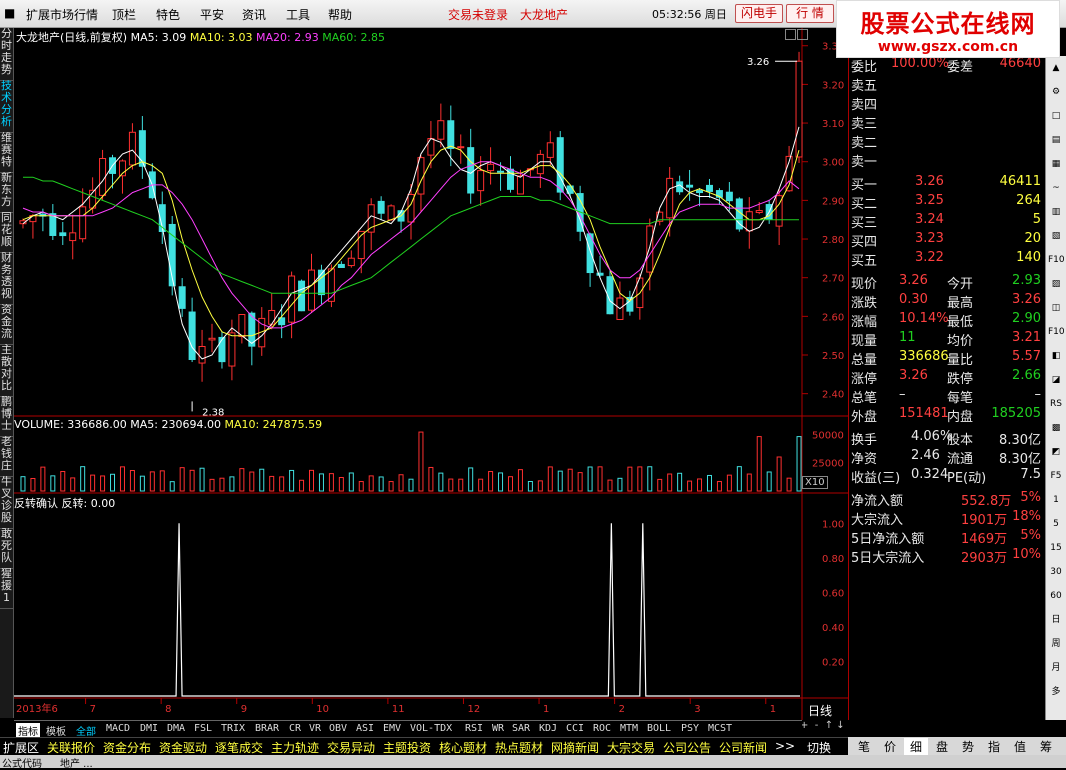  What do you see at coordinates (1056, 68) in the screenshot?
I see `toolbar-icon-0: ▲` at bounding box center [1056, 68].